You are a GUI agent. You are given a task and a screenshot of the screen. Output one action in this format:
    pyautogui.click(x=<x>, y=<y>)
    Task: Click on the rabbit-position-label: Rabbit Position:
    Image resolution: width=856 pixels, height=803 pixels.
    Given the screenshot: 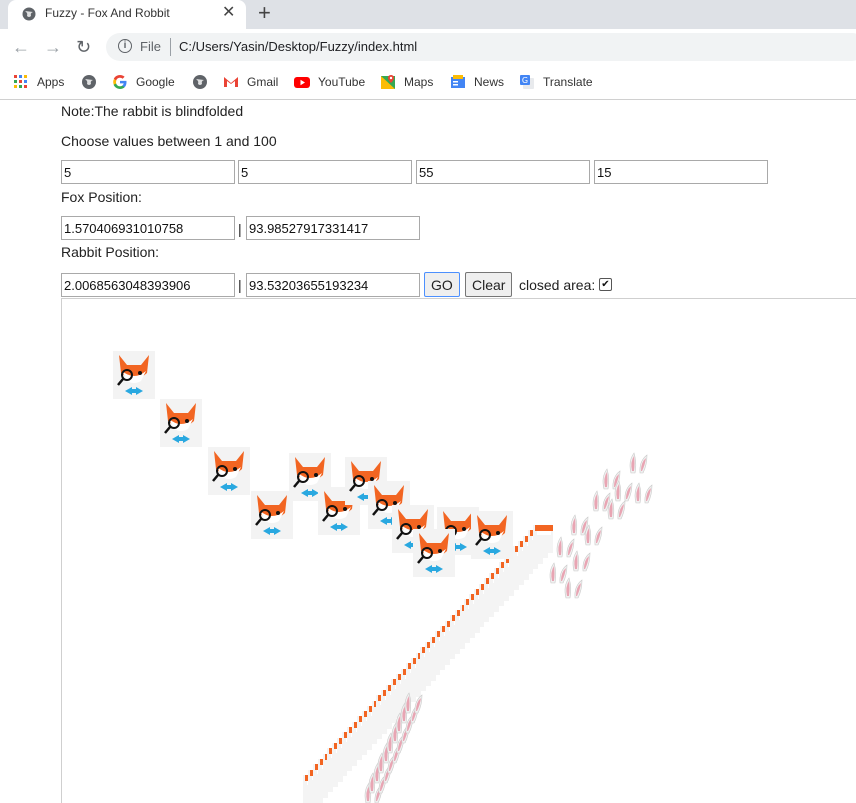 What is the action you would take?
    pyautogui.click(x=110, y=252)
    